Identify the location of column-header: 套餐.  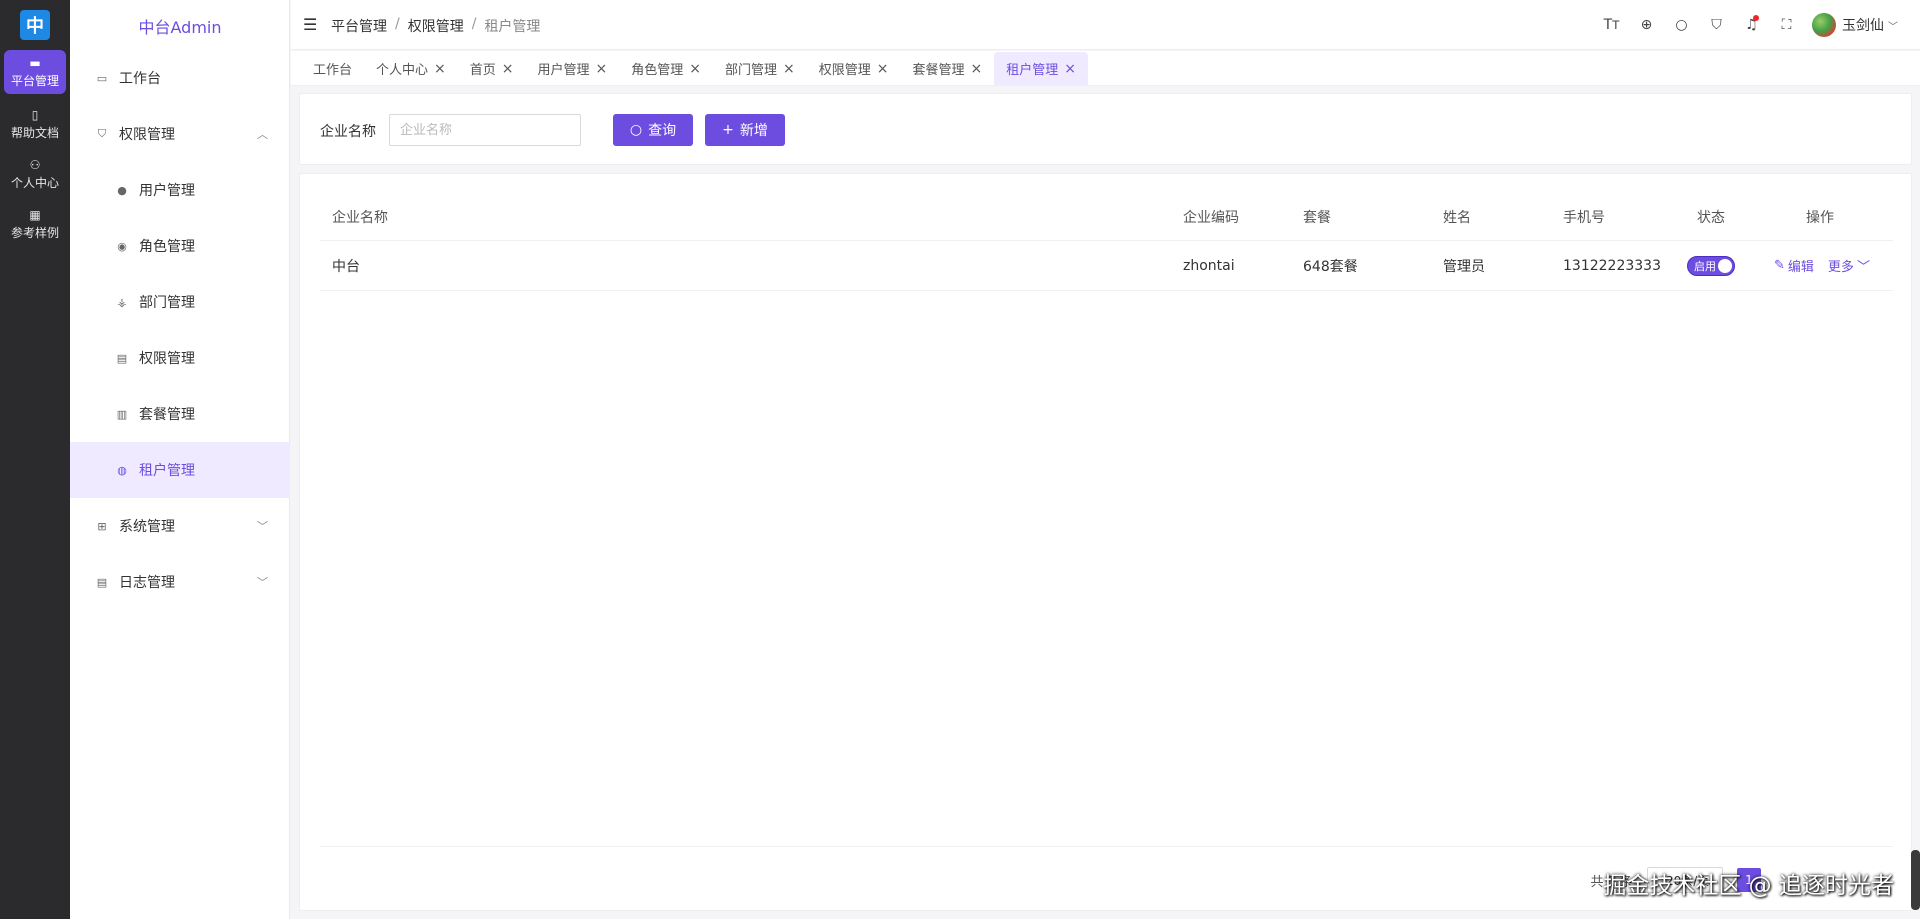
(1317, 218).